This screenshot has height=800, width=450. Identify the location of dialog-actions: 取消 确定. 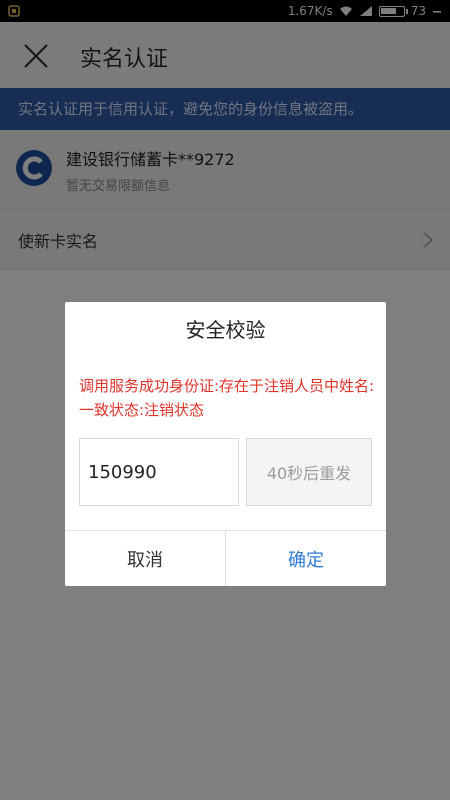
(225, 558).